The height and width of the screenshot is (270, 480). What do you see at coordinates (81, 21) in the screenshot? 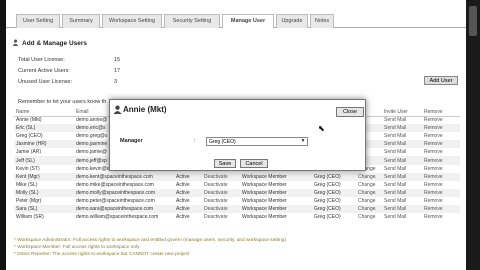
I see `tab-summary: Summary` at bounding box center [81, 21].